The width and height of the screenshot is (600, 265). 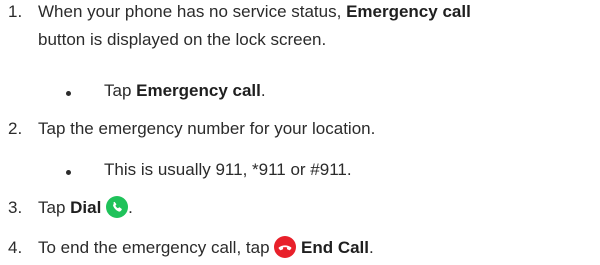 I want to click on step-4-bold-text: End Call, so click(x=334, y=247).